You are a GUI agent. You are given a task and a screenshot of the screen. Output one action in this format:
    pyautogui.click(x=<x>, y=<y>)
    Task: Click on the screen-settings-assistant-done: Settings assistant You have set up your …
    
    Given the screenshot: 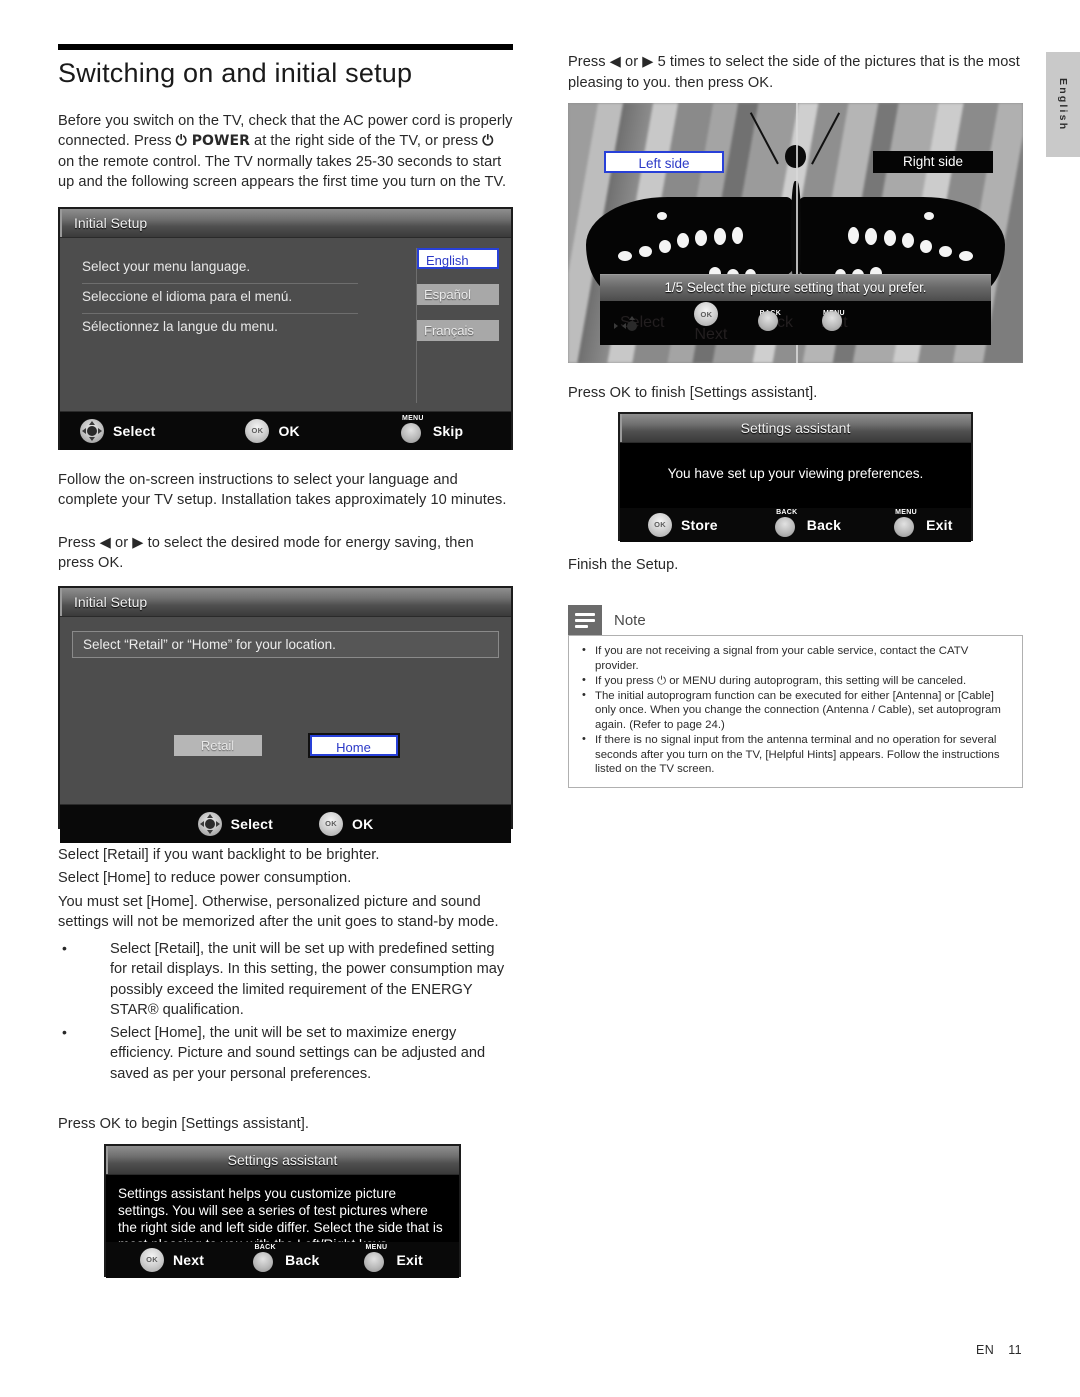 What is the action you would take?
    pyautogui.click(x=795, y=476)
    